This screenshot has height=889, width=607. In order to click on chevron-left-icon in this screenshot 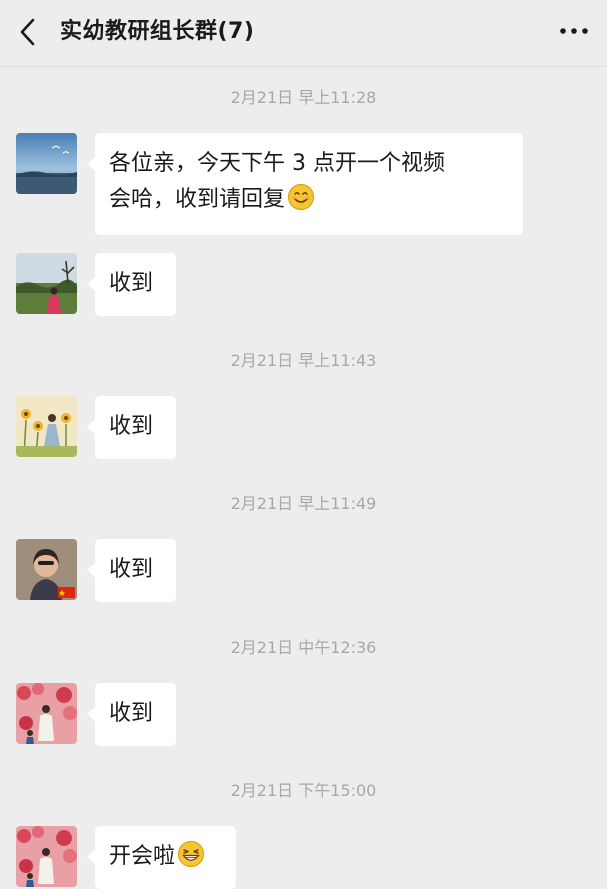, I will do `click(27, 32)`.